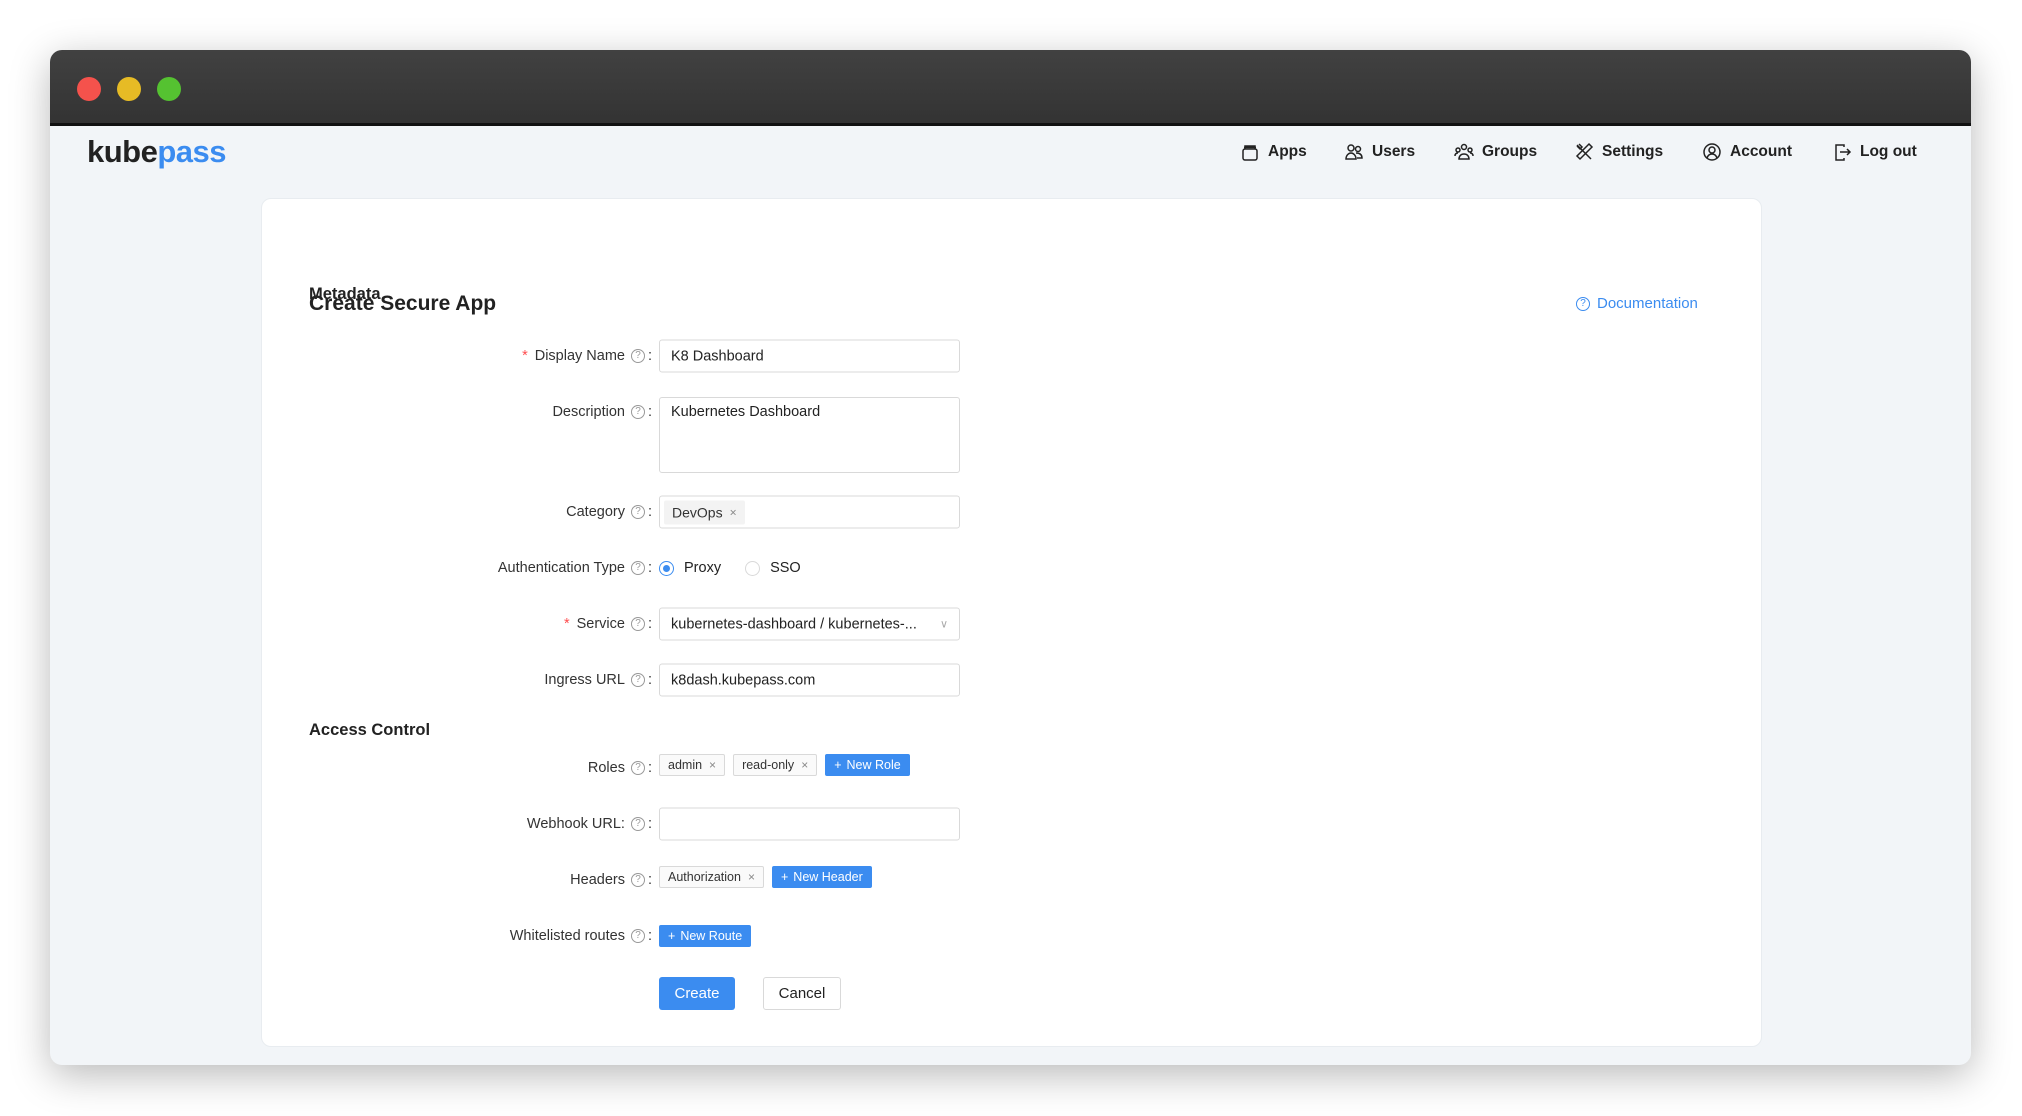 The image size is (2022, 1116). I want to click on button-label: New Header, so click(828, 877).